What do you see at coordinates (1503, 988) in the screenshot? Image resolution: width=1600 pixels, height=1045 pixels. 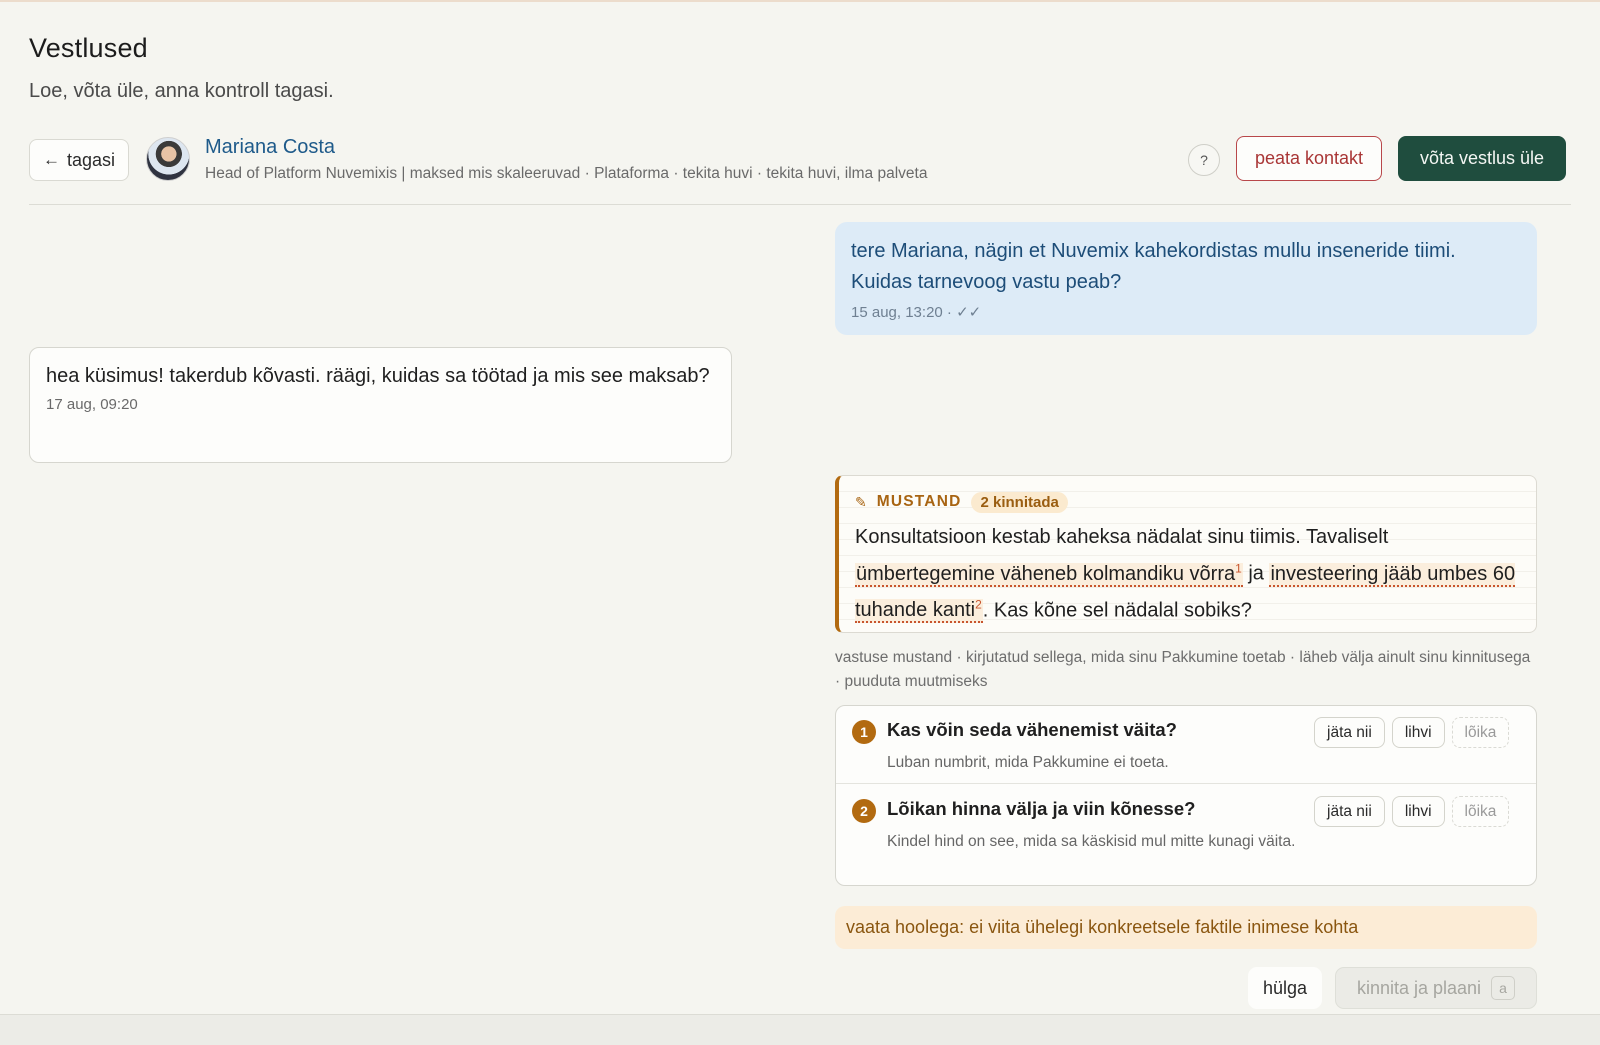 I see `keyboard-shortcut-hint: a` at bounding box center [1503, 988].